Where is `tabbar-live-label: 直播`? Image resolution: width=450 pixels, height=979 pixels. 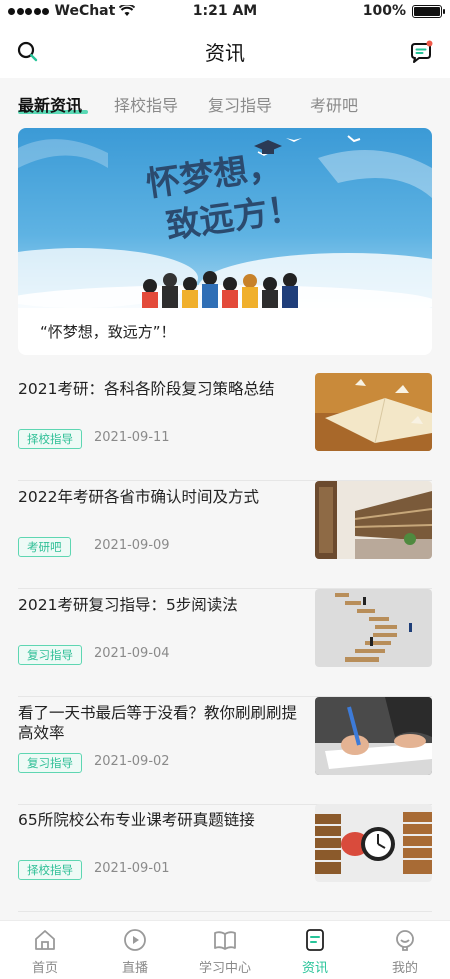
tabbar-live-label: 直播 is located at coordinates (134, 968).